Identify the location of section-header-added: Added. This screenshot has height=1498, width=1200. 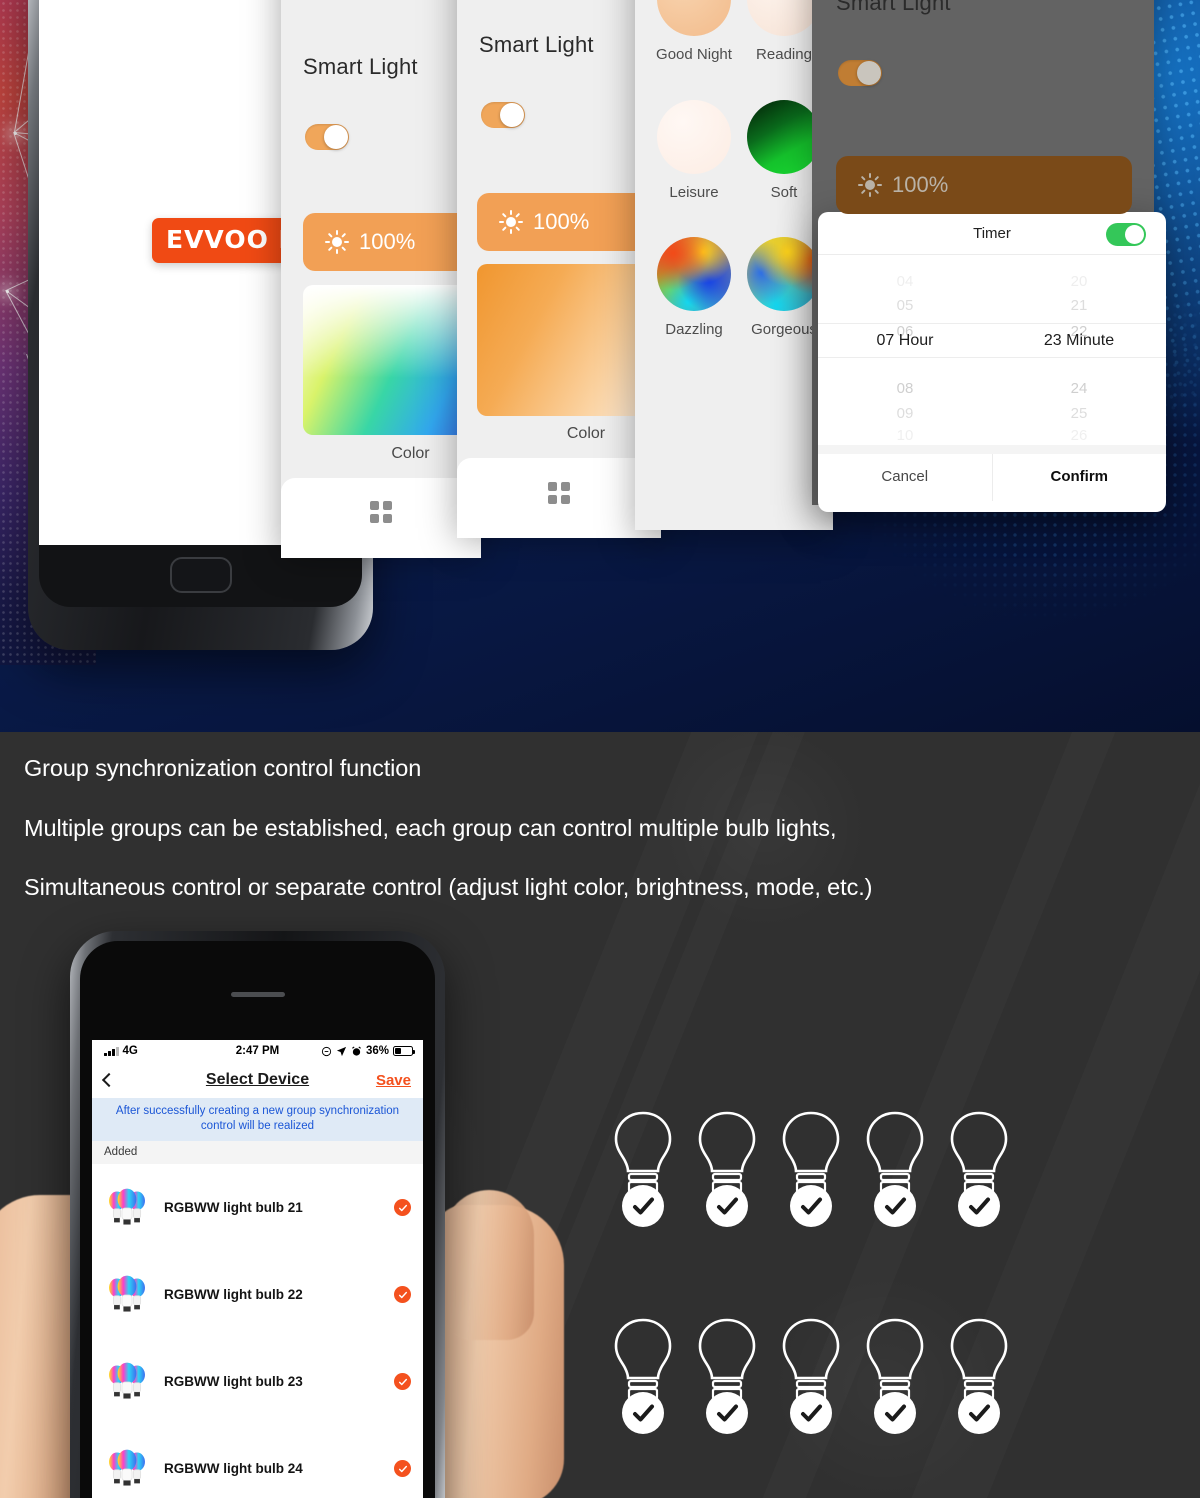
(257, 1153).